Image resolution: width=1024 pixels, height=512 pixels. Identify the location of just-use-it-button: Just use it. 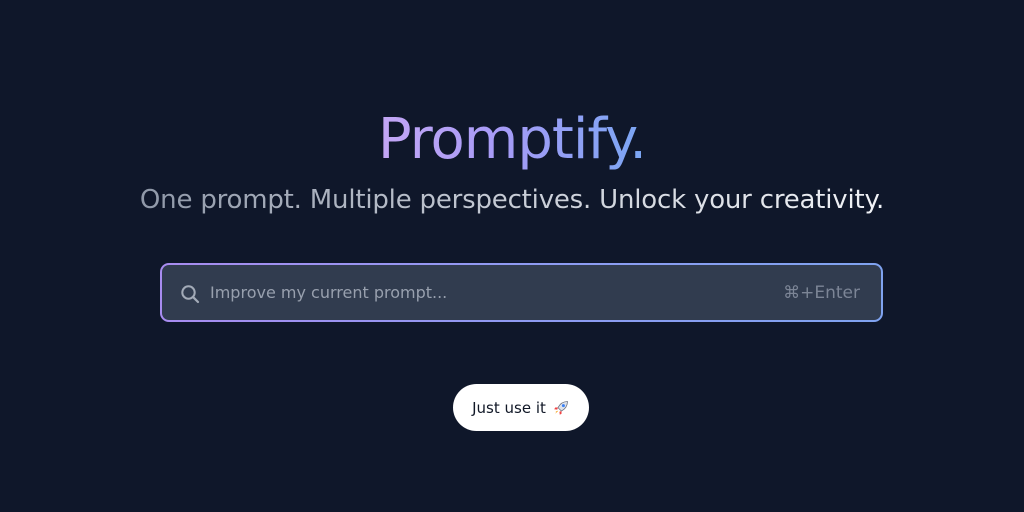
(521, 407).